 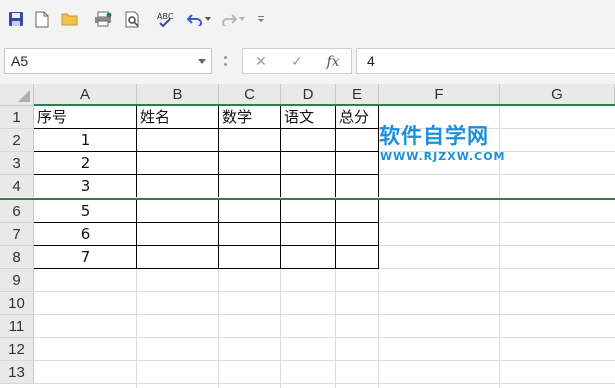 What do you see at coordinates (250, 117) in the screenshot?
I see `cell-c1: 数学` at bounding box center [250, 117].